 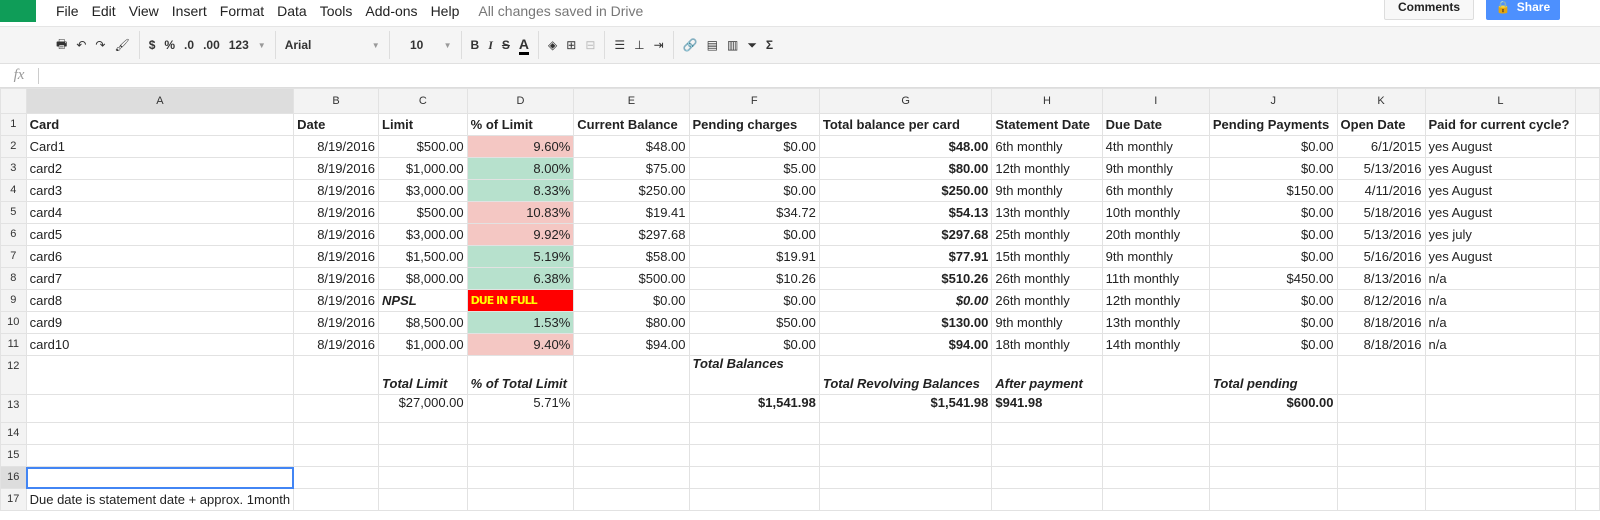 I want to click on cell-e5: $19.41, so click(x=631, y=212).